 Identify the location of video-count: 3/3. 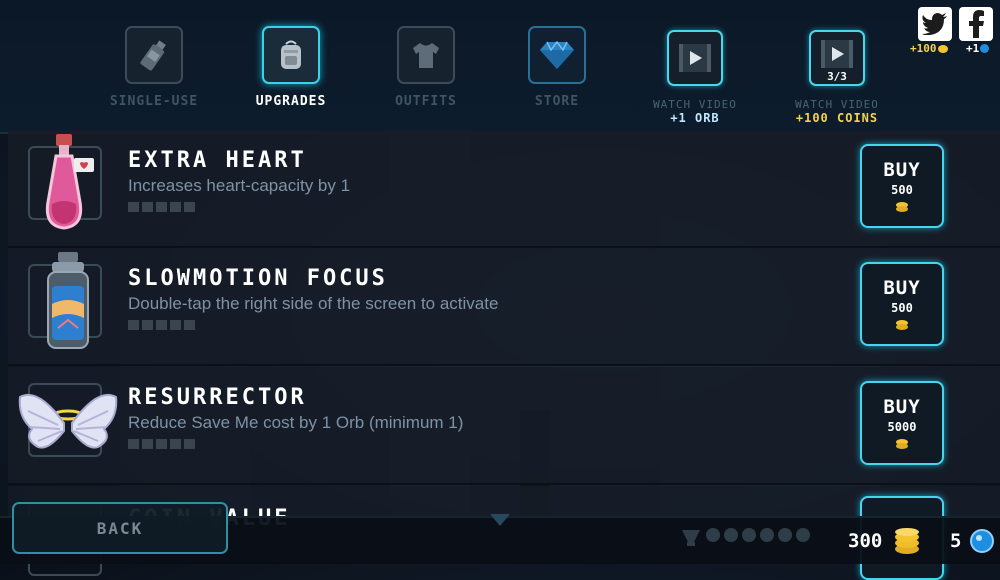
(837, 76).